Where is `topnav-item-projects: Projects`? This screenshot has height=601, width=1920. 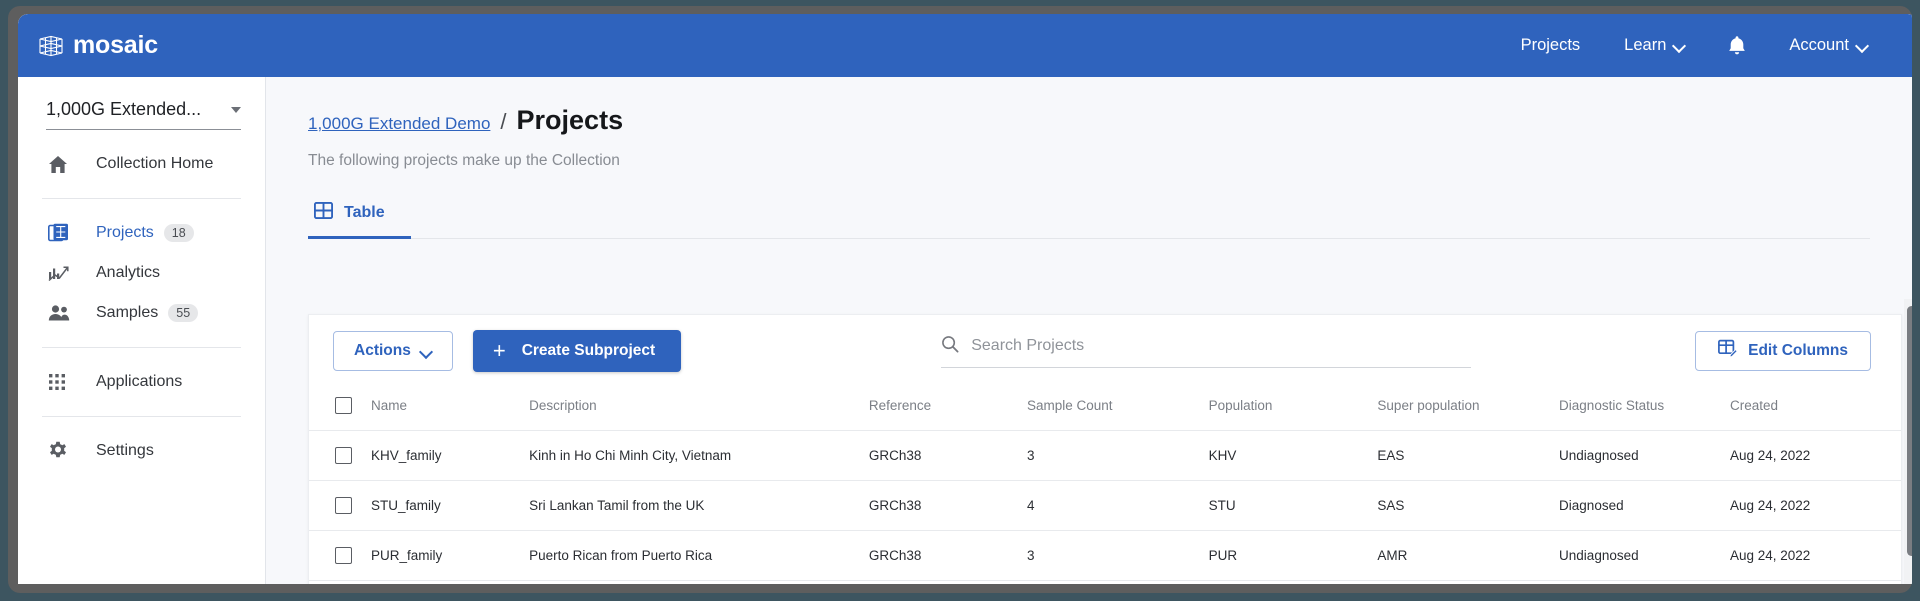
topnav-item-projects: Projects is located at coordinates (1551, 45).